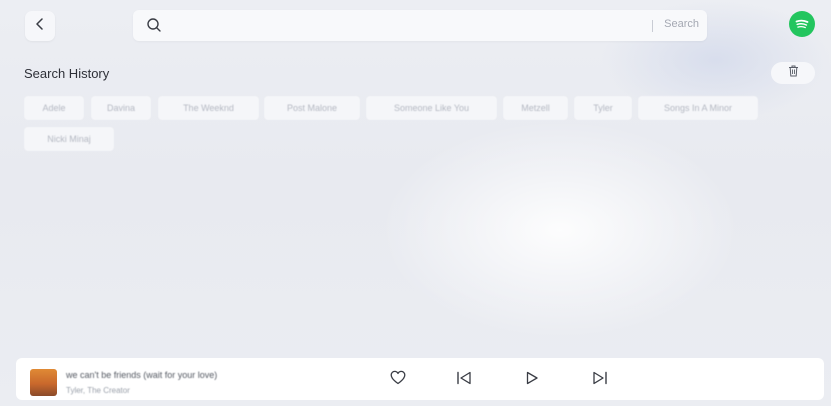 The image size is (831, 406). I want to click on skip-previous-icon, so click(464, 380).